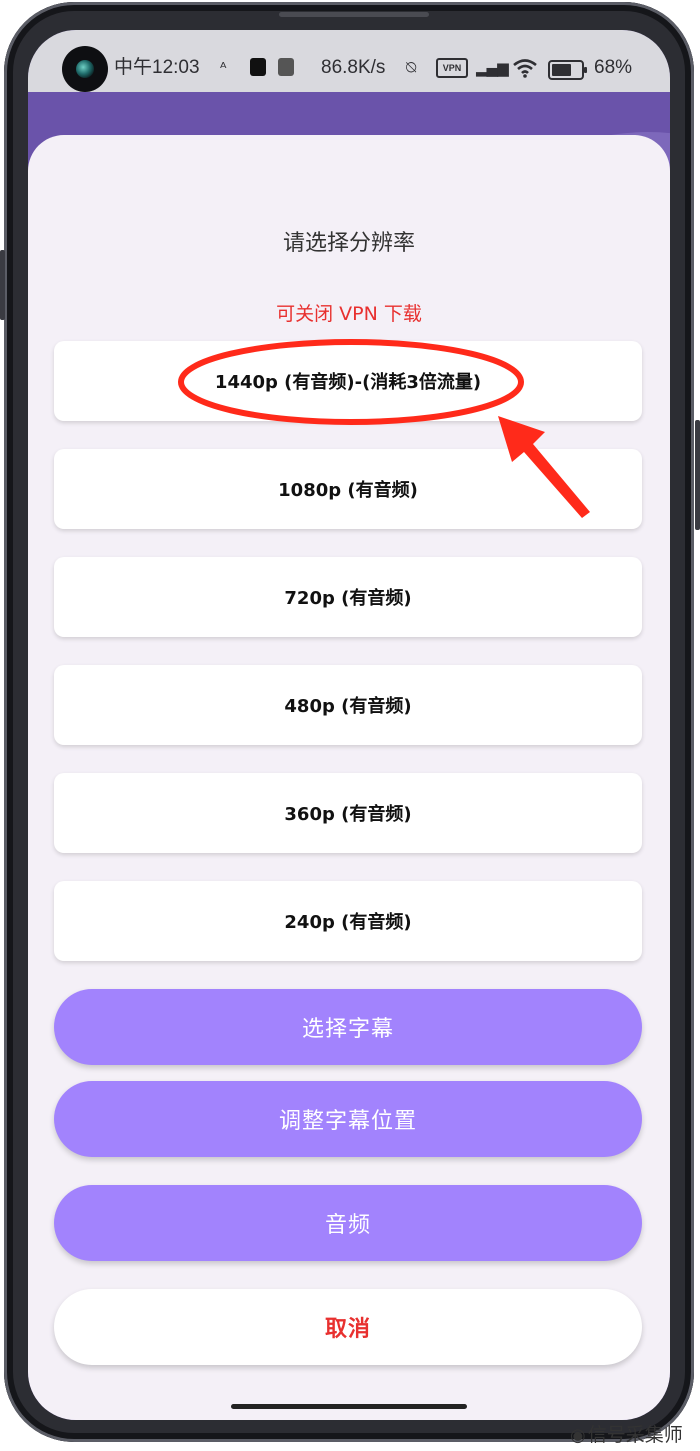 This screenshot has width=700, height=1451. Describe the element at coordinates (348, 489) in the screenshot. I see `option-1080p: 1080p (有音频)` at that location.